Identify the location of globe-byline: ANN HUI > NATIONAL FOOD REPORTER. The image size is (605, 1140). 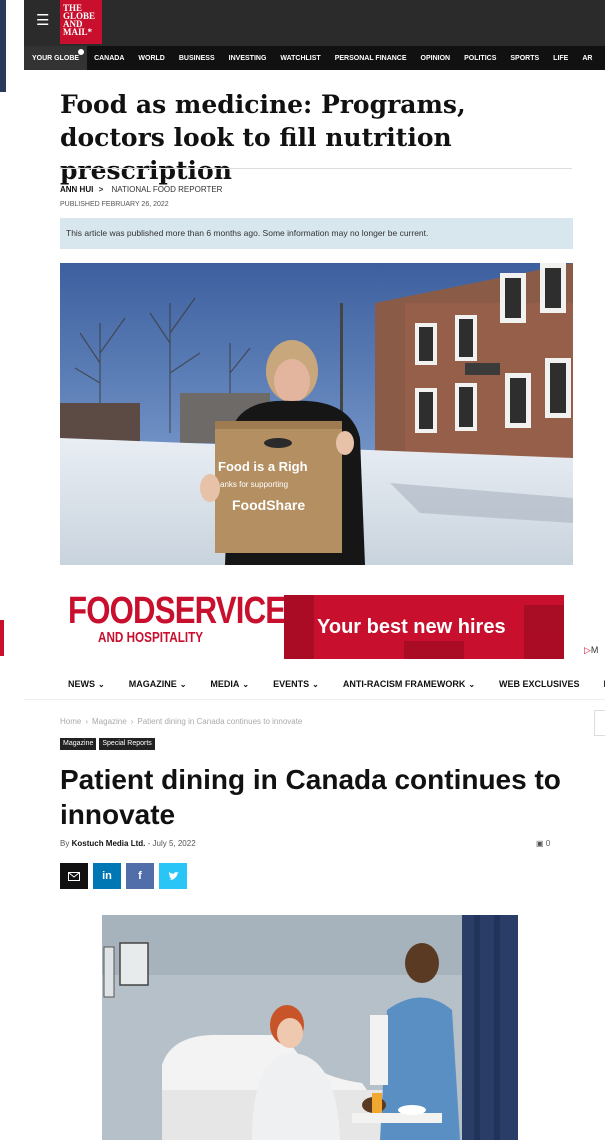
(141, 189).